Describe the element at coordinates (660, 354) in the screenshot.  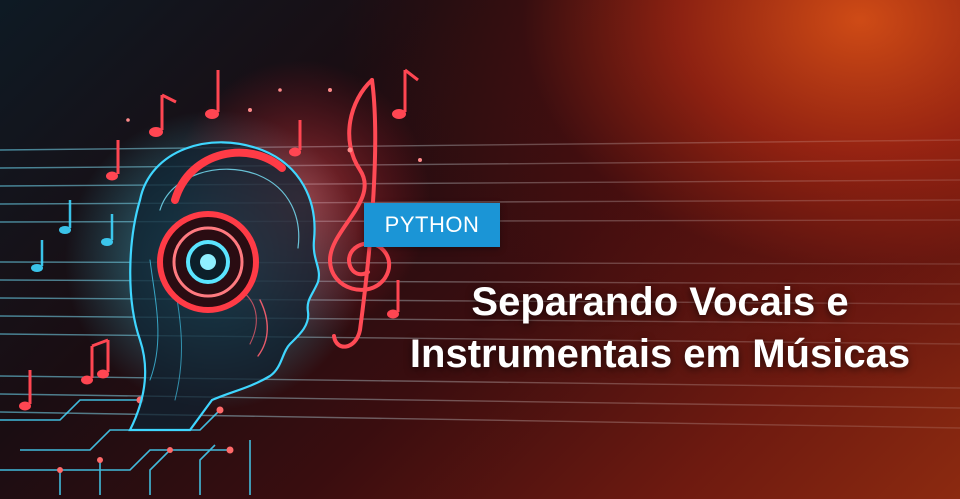
I see `headline-line-2: Instrumentais em Músicas` at that location.